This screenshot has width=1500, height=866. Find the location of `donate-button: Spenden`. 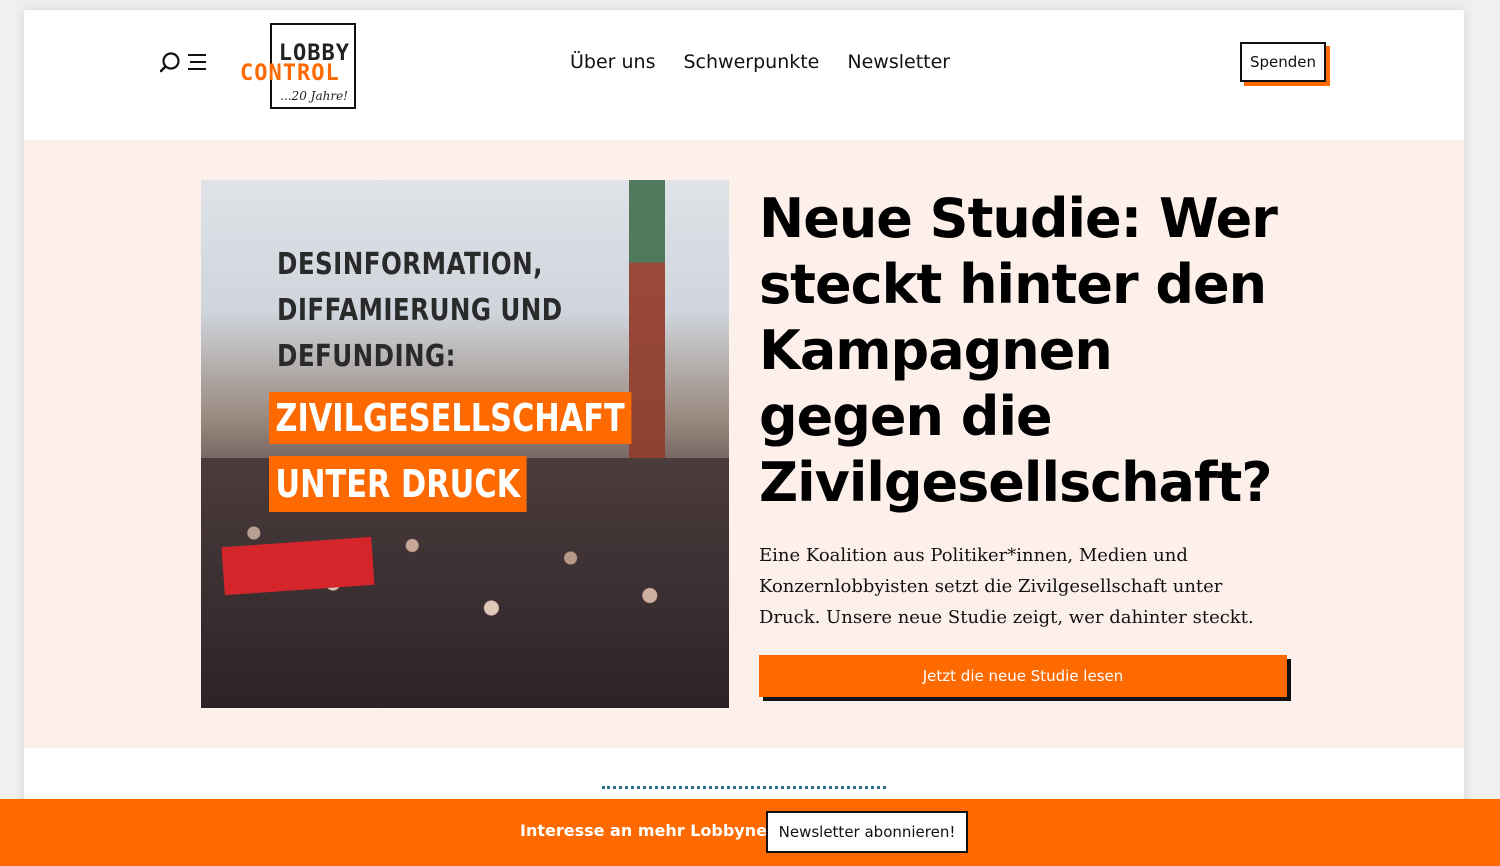

donate-button: Spenden is located at coordinates (1283, 62).